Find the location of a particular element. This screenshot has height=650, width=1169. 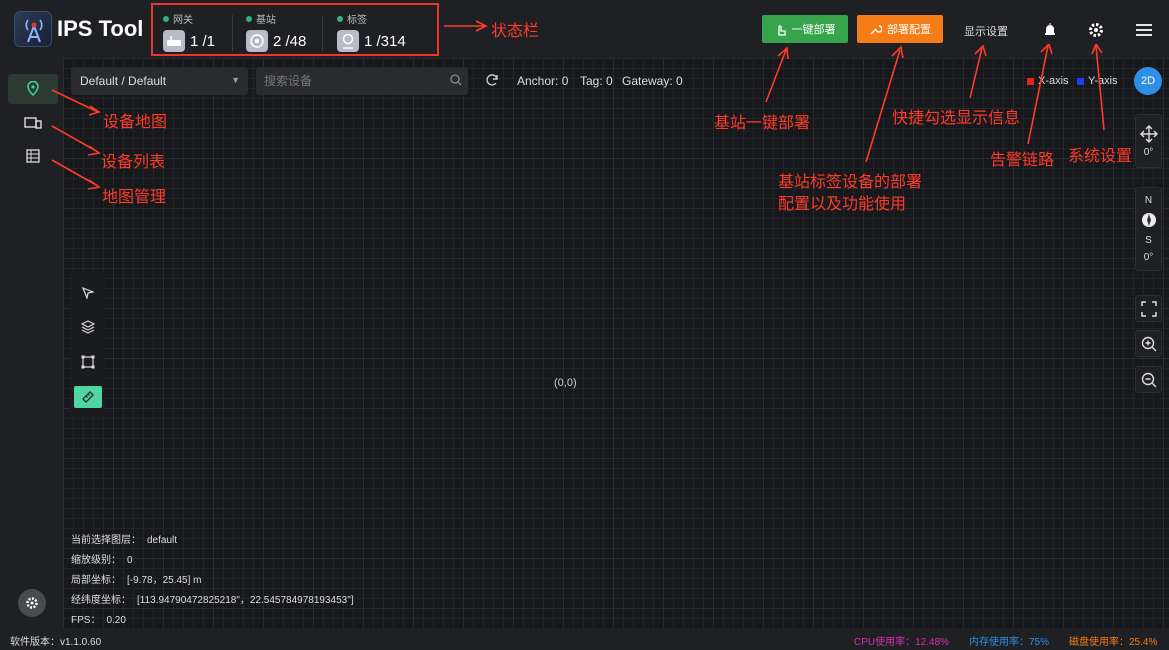

south-label: S is located at coordinates (1148, 240).